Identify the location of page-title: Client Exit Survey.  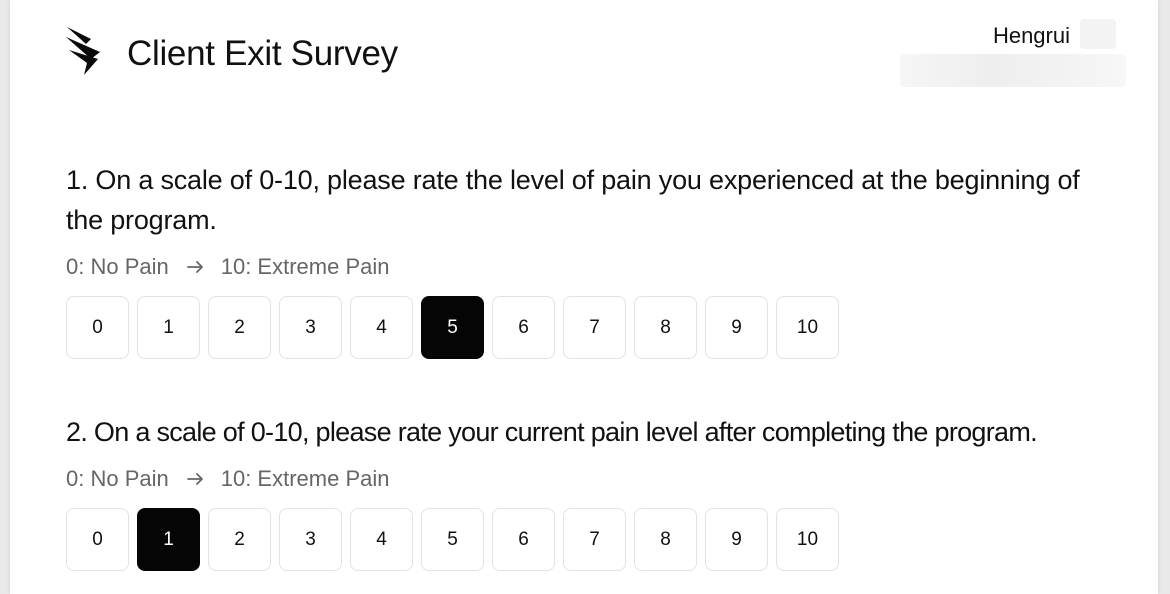
(262, 53).